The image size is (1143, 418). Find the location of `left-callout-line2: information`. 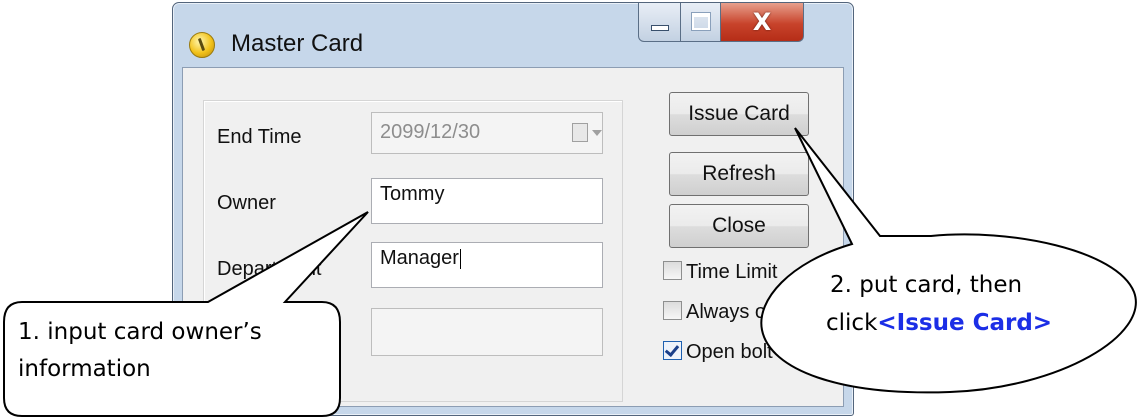

left-callout-line2: information is located at coordinates (84, 369).